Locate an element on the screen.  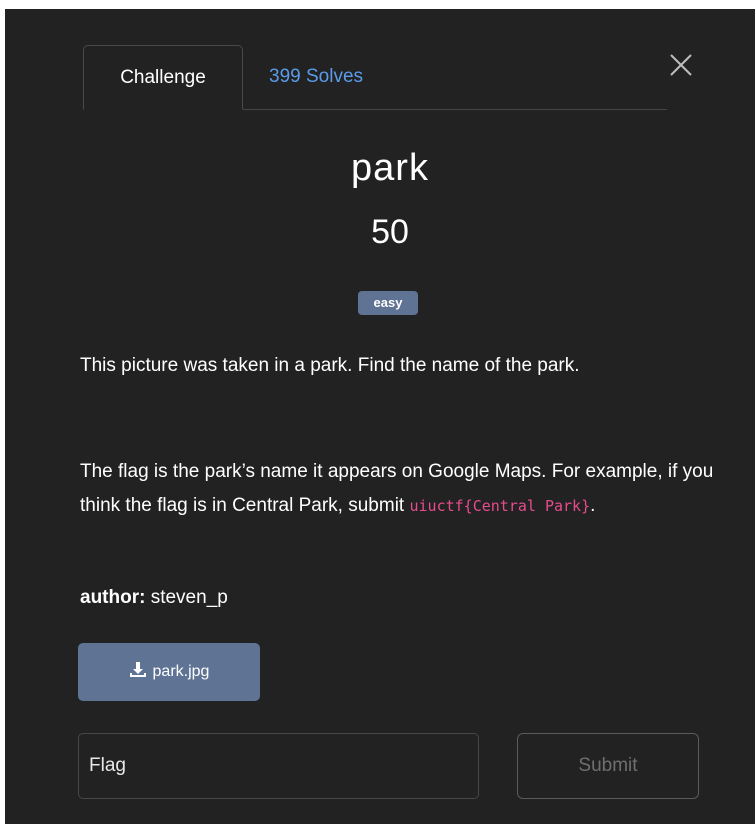
download-icon is located at coordinates (138, 672).